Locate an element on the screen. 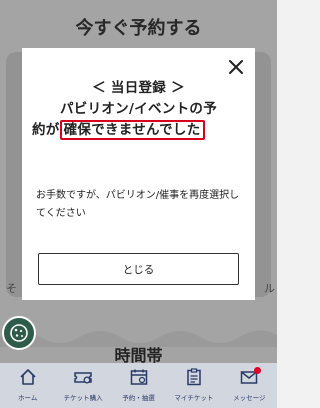 The image size is (320, 408). close-icon is located at coordinates (236, 67).